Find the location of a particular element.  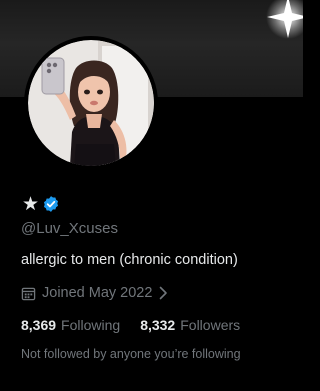

display-name: ★ is located at coordinates (41, 204).